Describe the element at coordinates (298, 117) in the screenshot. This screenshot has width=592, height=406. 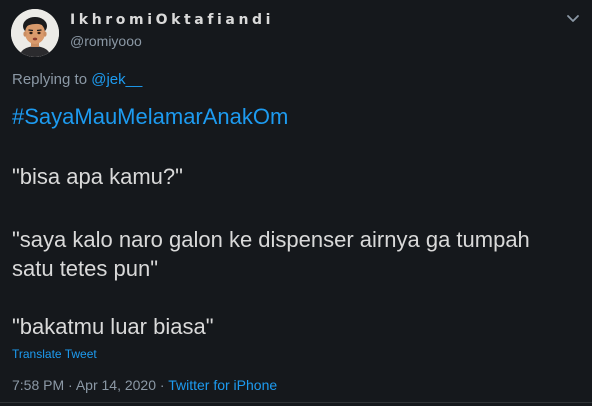
I see `hashtag-link: #SayaMauMelamarAnakOm` at that location.